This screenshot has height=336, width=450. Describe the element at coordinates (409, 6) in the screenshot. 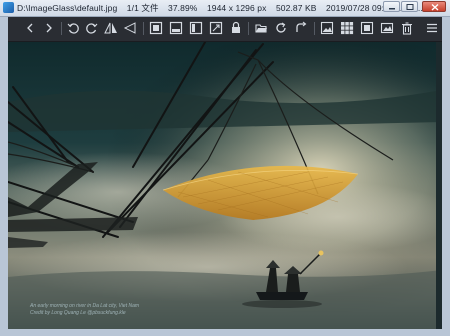

I see `maximize-button` at that location.